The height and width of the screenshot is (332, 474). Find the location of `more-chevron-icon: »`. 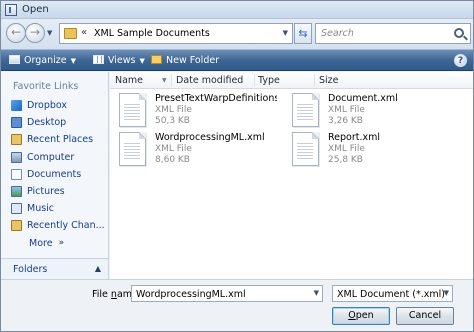

more-chevron-icon: » is located at coordinates (61, 243).